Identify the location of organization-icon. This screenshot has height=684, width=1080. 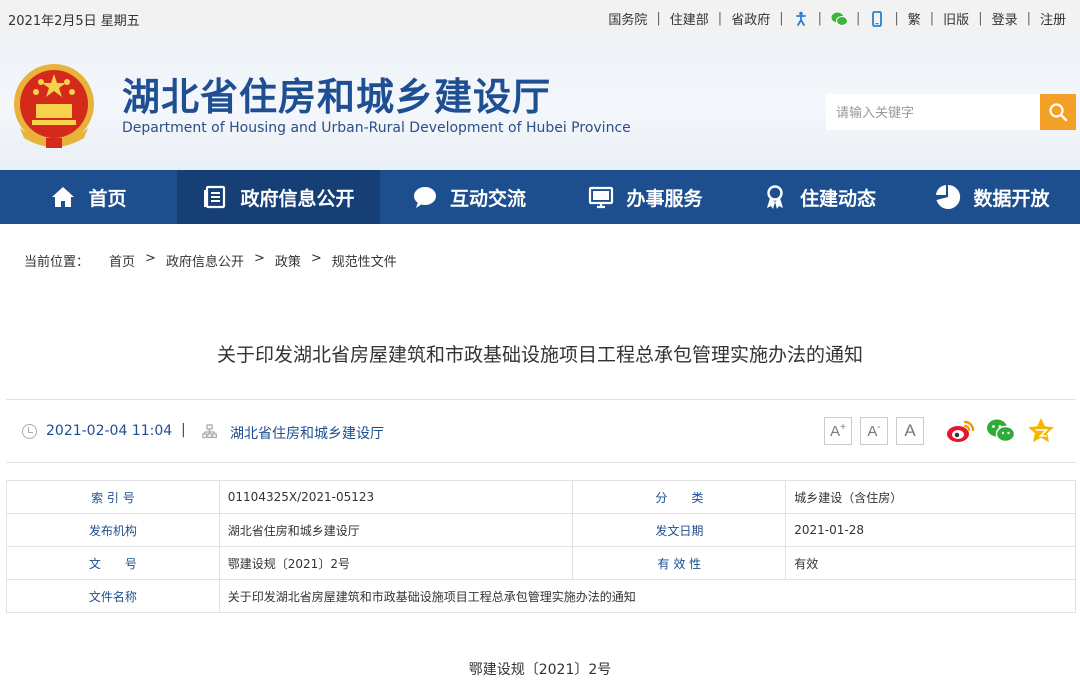
(209, 431).